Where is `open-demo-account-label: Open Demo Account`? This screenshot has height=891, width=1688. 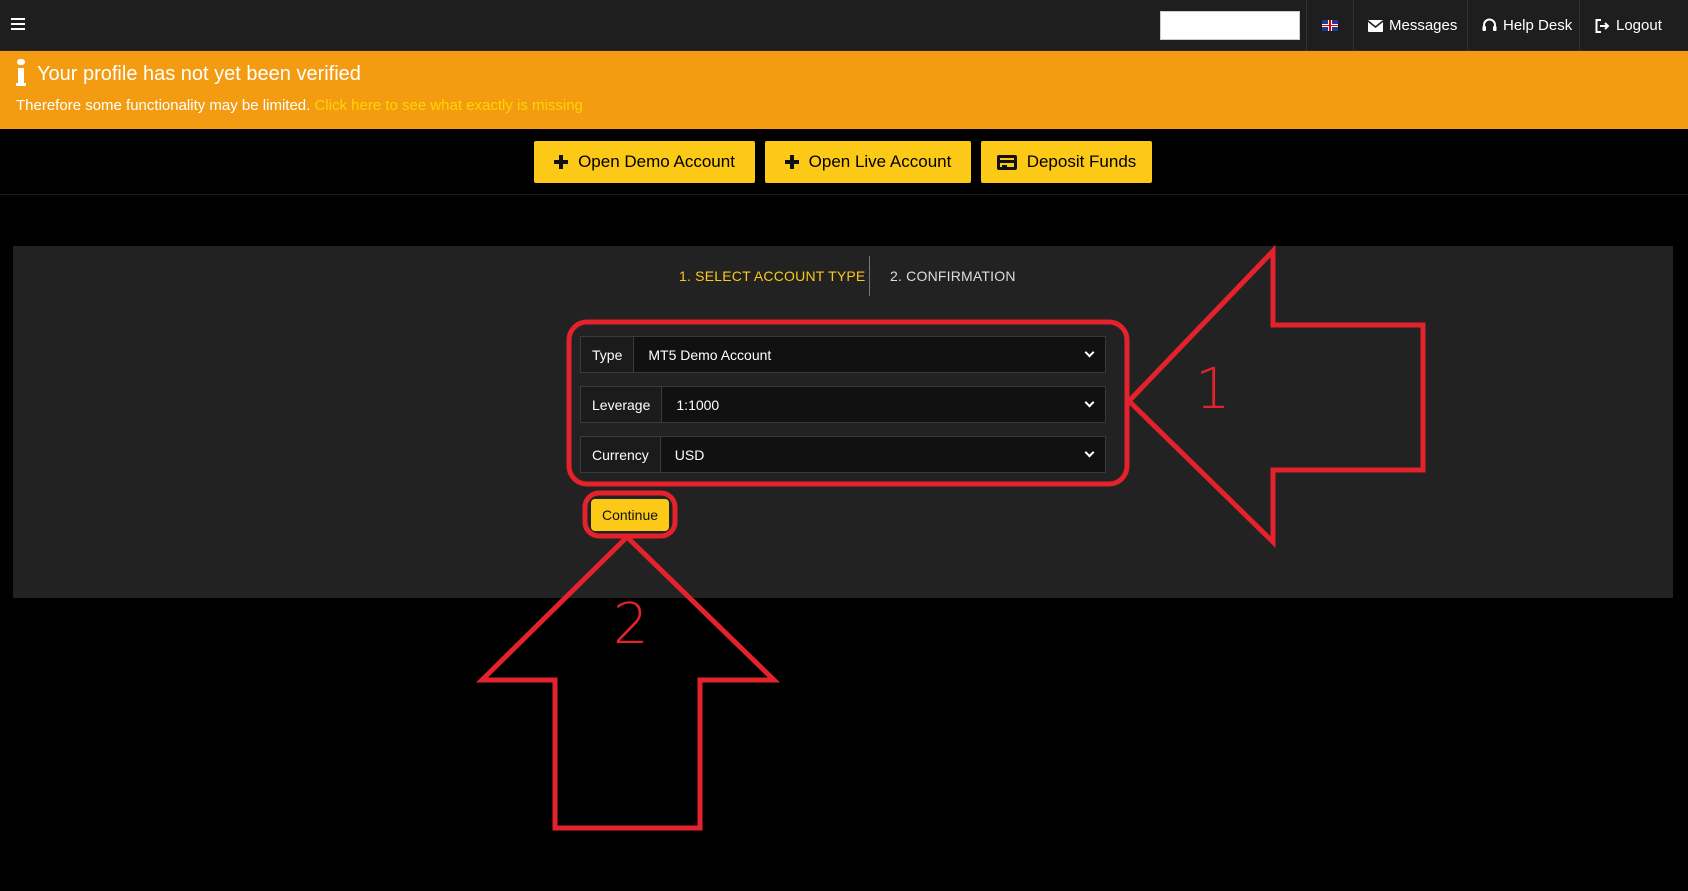 open-demo-account-label: Open Demo Account is located at coordinates (656, 161).